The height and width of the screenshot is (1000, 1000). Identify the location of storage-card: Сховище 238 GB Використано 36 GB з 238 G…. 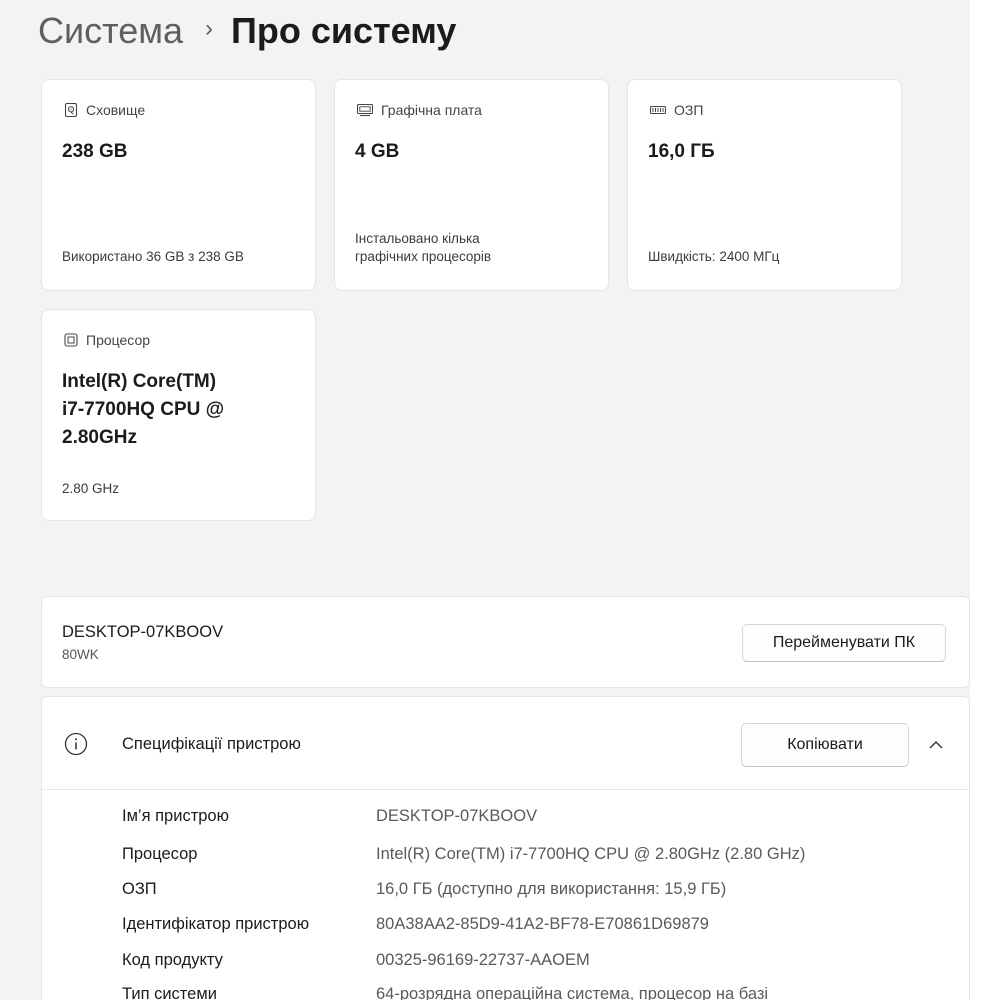
(178, 185).